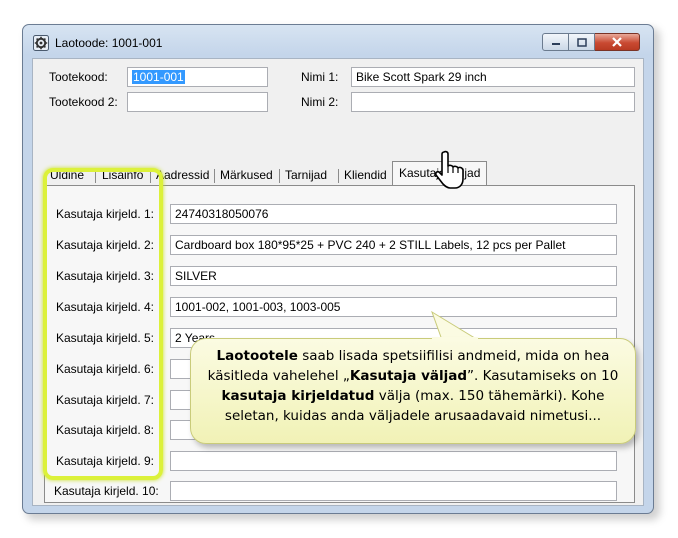 The width and height of the screenshot is (678, 538). What do you see at coordinates (246, 175) in the screenshot?
I see `tab-markused: Märkused` at bounding box center [246, 175].